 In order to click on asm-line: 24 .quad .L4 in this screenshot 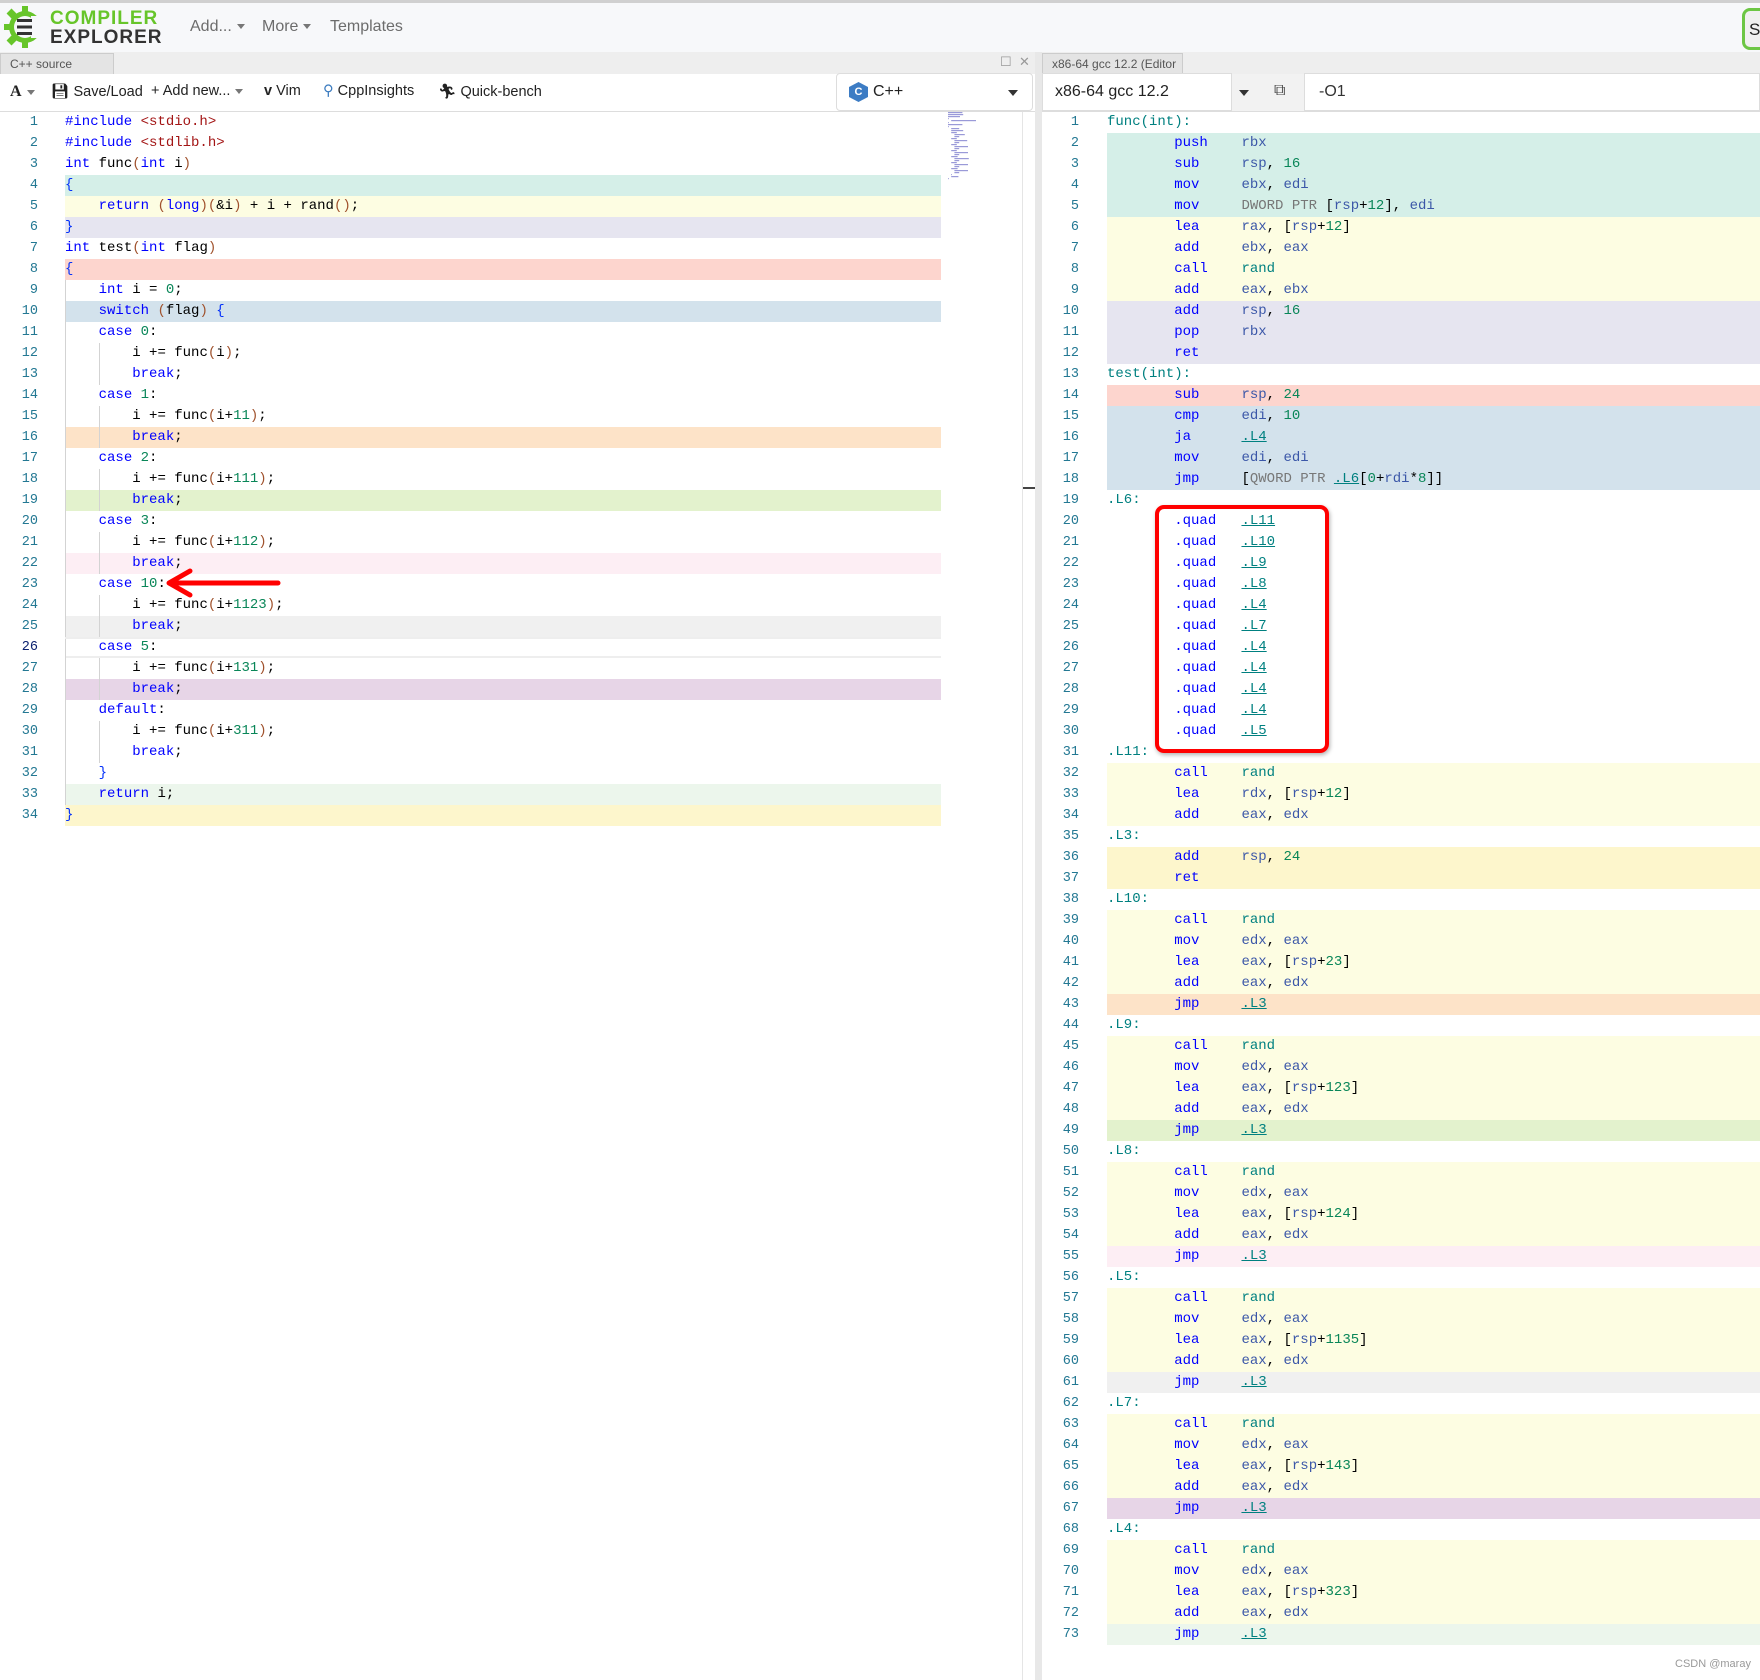, I will do `click(1401, 605)`.